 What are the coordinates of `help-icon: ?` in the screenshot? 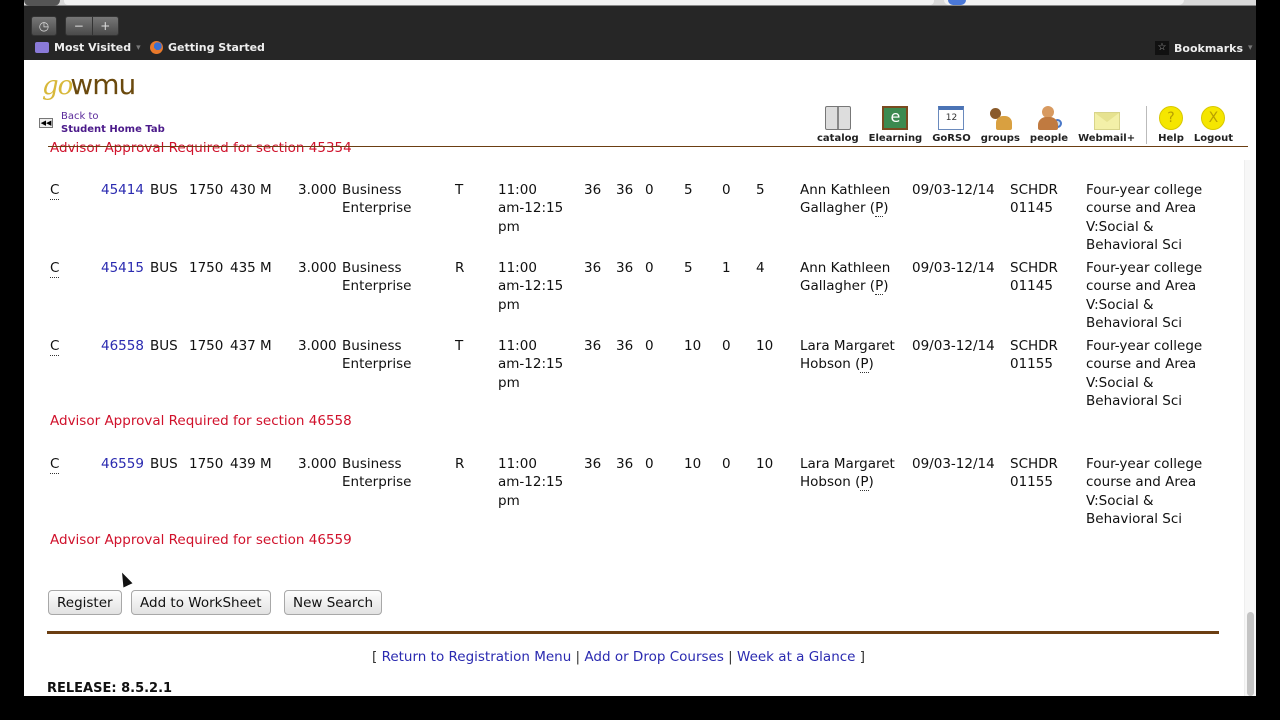 It's located at (1171, 118).